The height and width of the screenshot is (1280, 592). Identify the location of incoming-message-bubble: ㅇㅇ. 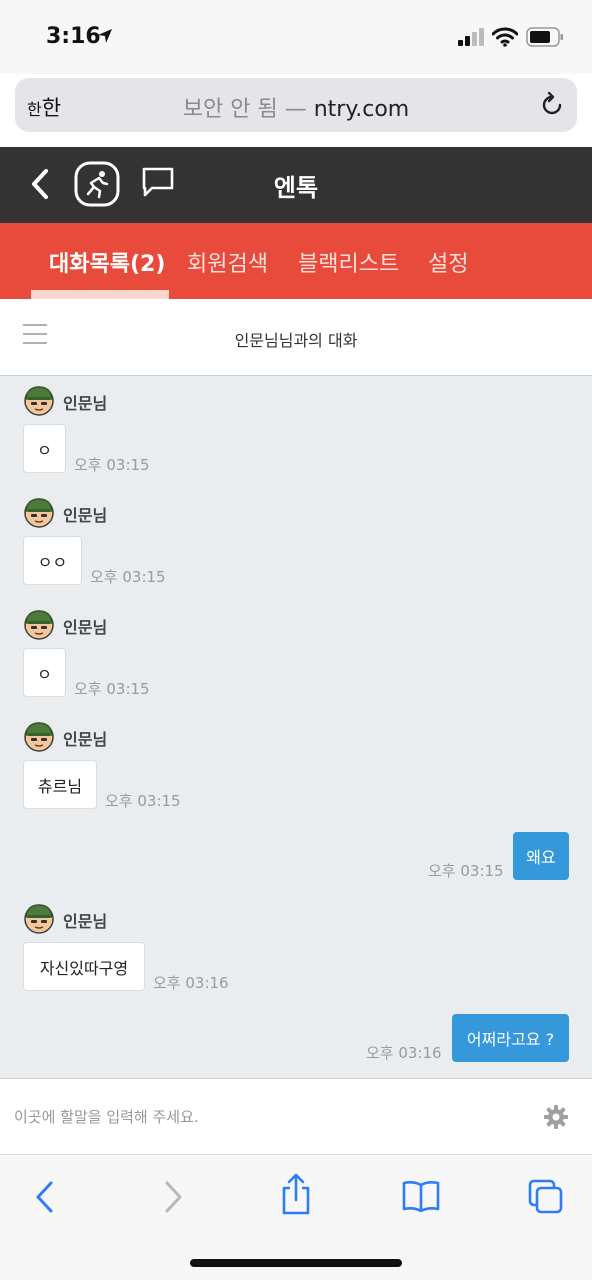
(52, 560).